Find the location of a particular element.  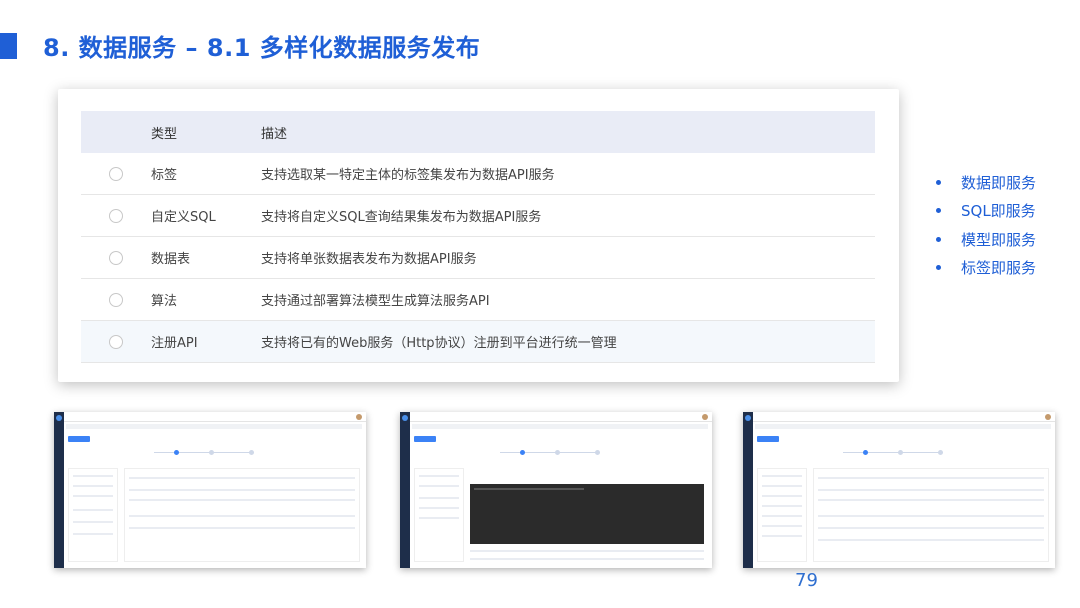

screenshot-thumbnail-sql-service is located at coordinates (556, 490).